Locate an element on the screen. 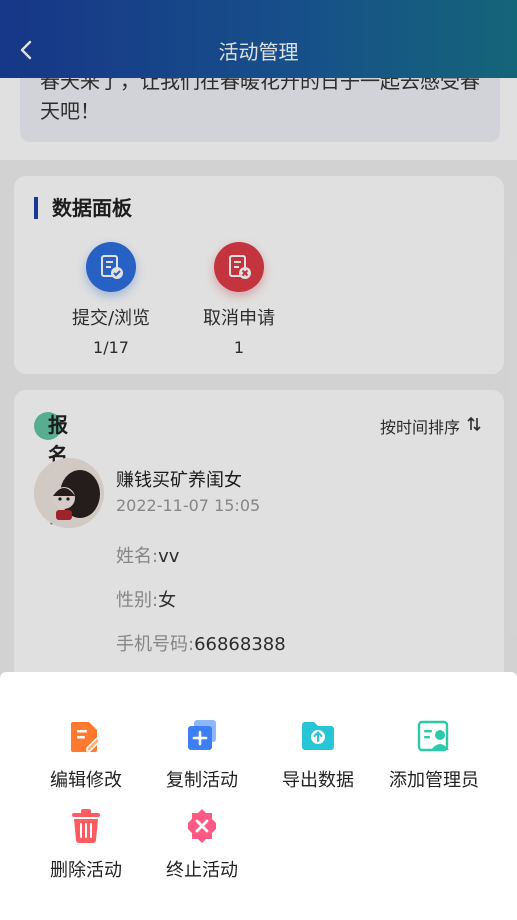 The height and width of the screenshot is (920, 517). stop-icon is located at coordinates (202, 826).